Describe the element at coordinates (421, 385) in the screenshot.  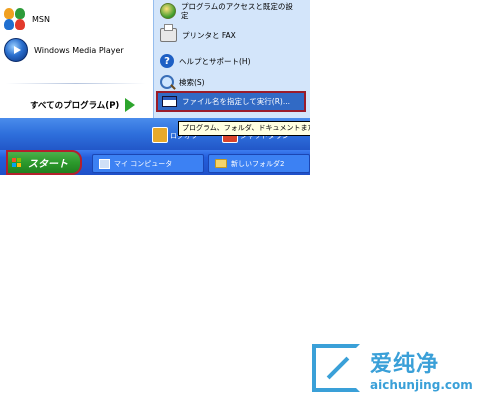
I see `watermark-url: aichunjing.com` at that location.